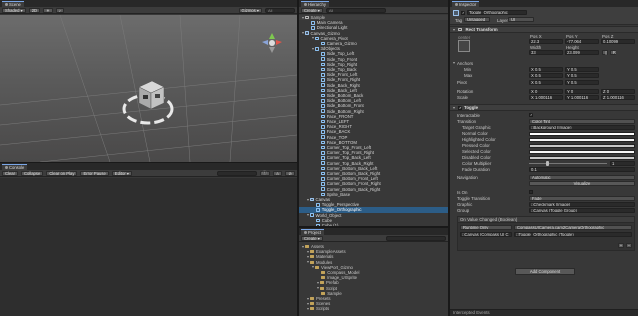 This screenshot has width=638, height=316. I want to click on highlighted-color-swatch, so click(582, 139).